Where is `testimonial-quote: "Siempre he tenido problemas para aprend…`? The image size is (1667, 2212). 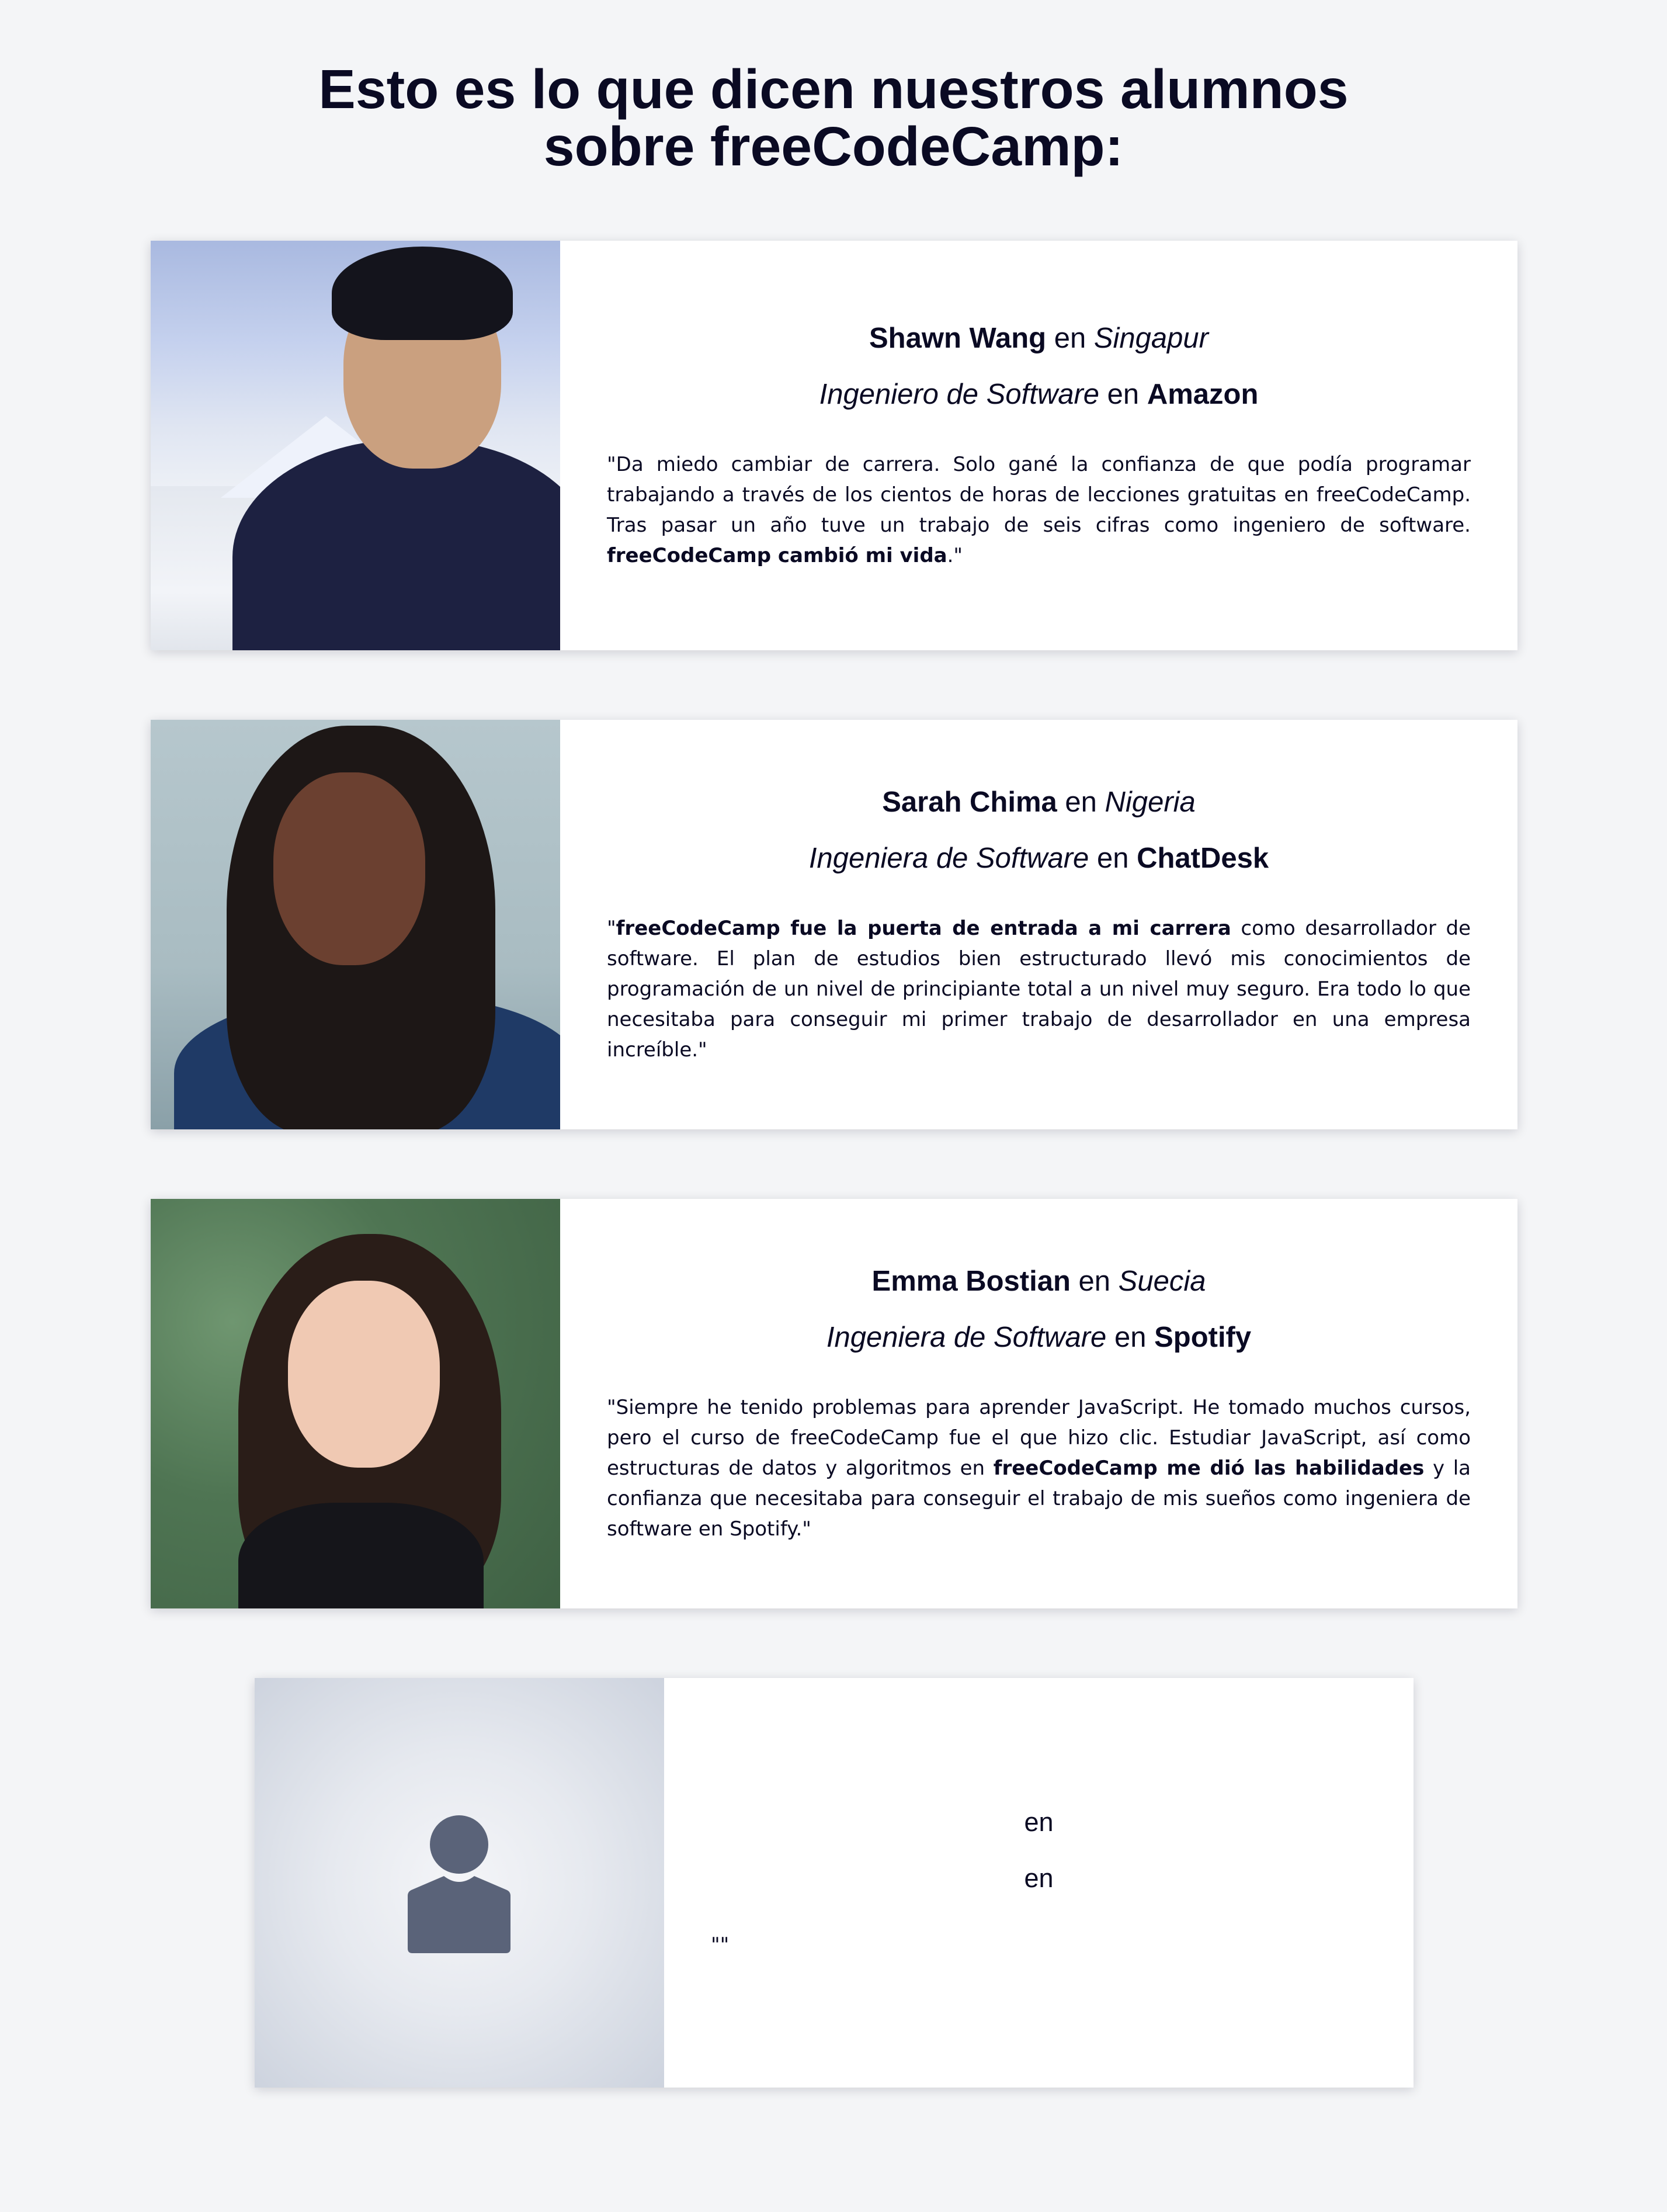
testimonial-quote: "Siempre he tenido problemas para aprend… is located at coordinates (1039, 1468).